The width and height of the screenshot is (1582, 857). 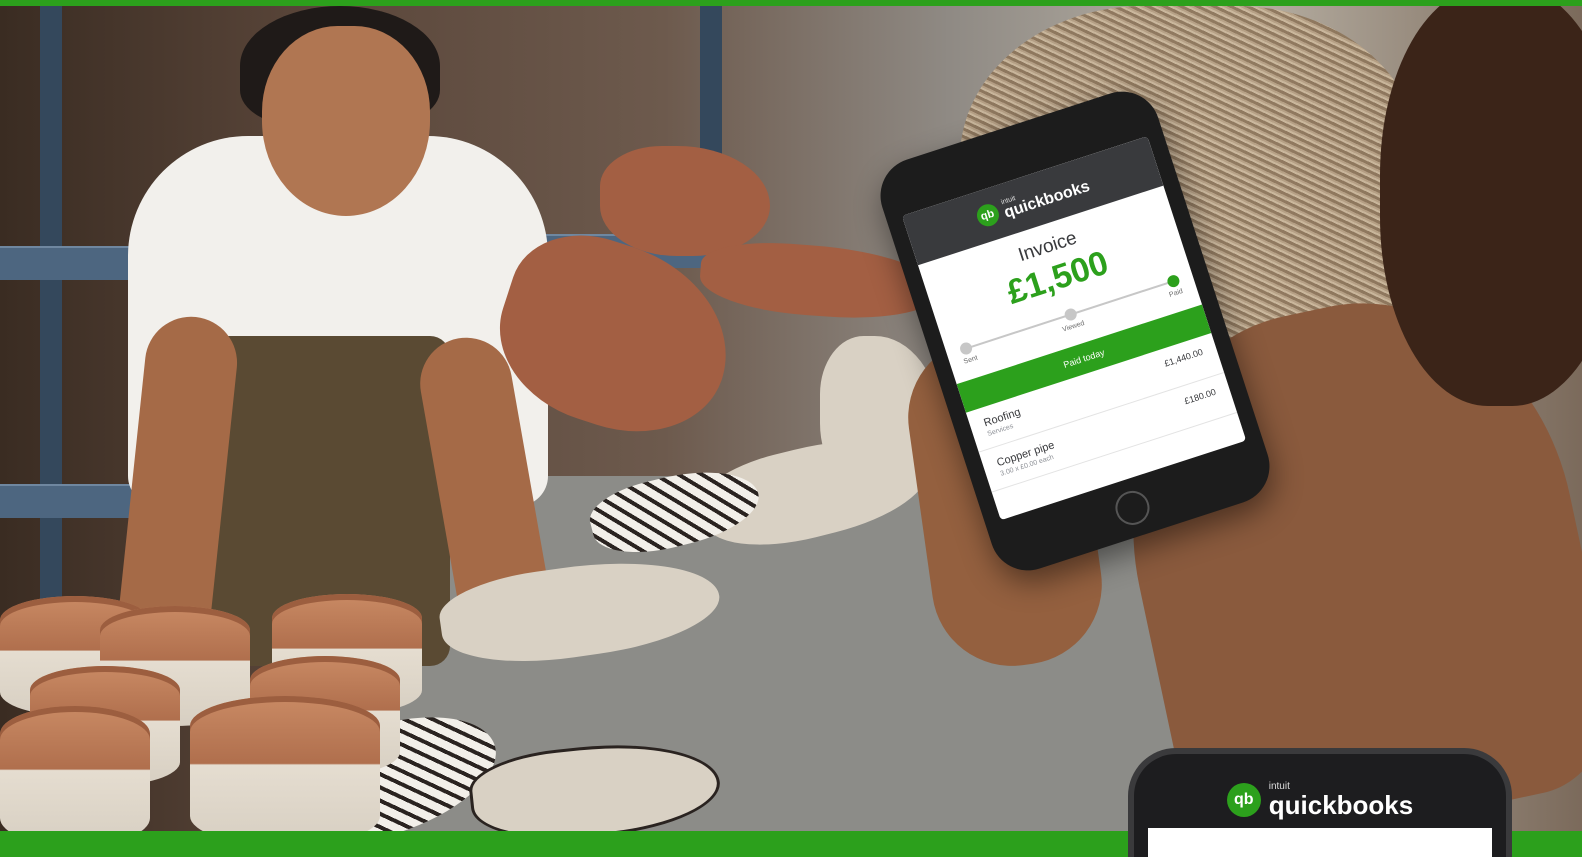 What do you see at coordinates (1173, 281) in the screenshot?
I see `step-dot-complete` at bounding box center [1173, 281].